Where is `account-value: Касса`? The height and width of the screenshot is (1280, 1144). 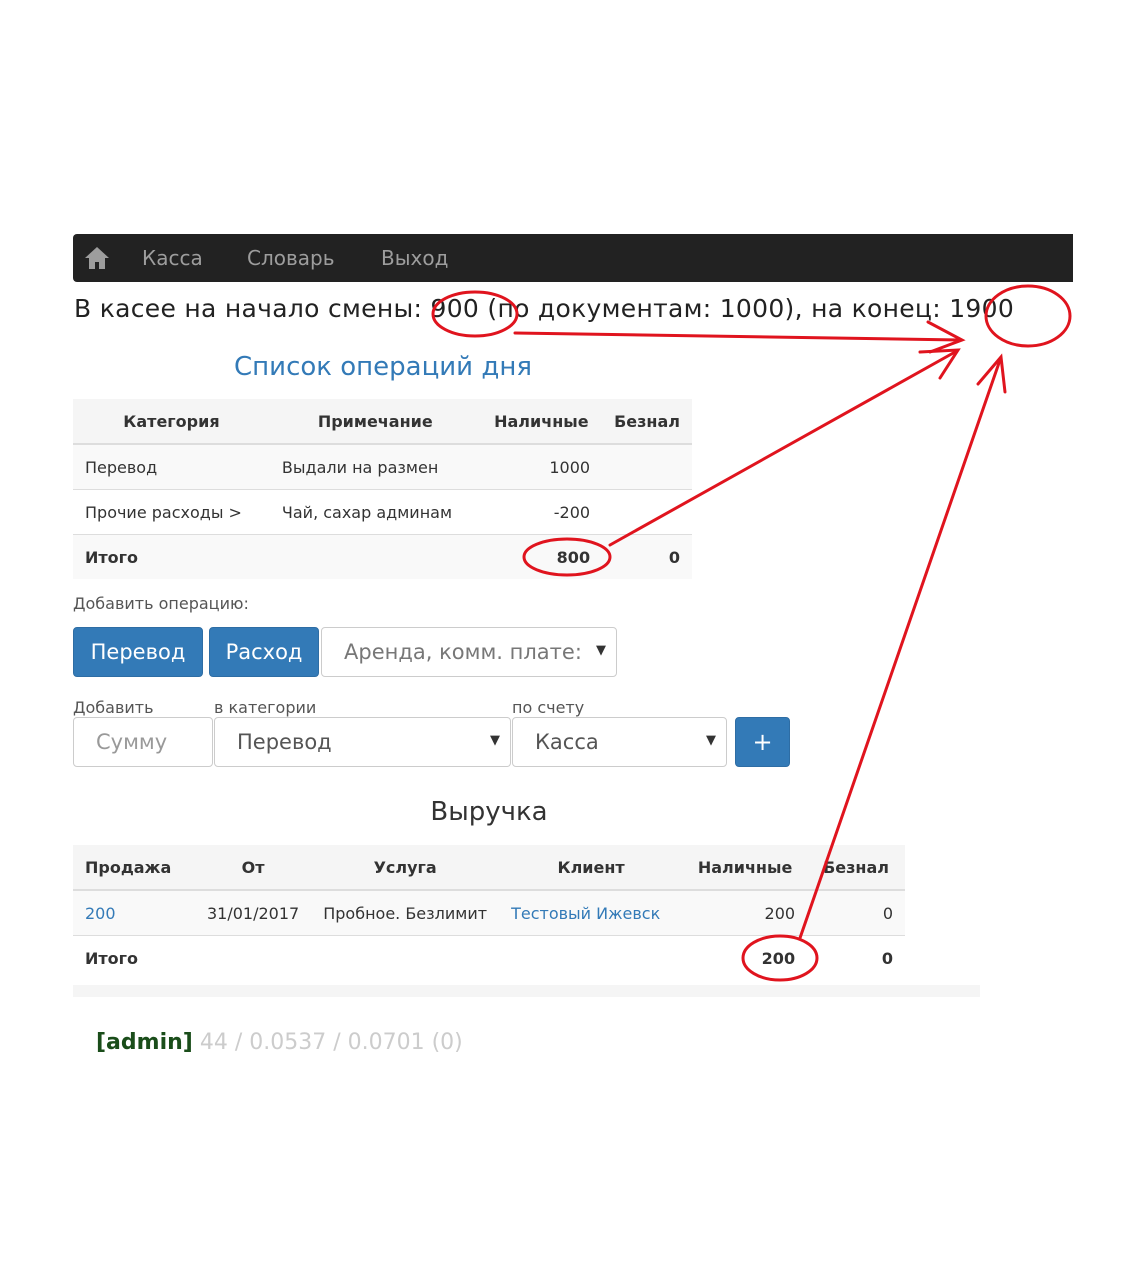
account-value: Касса is located at coordinates (567, 742).